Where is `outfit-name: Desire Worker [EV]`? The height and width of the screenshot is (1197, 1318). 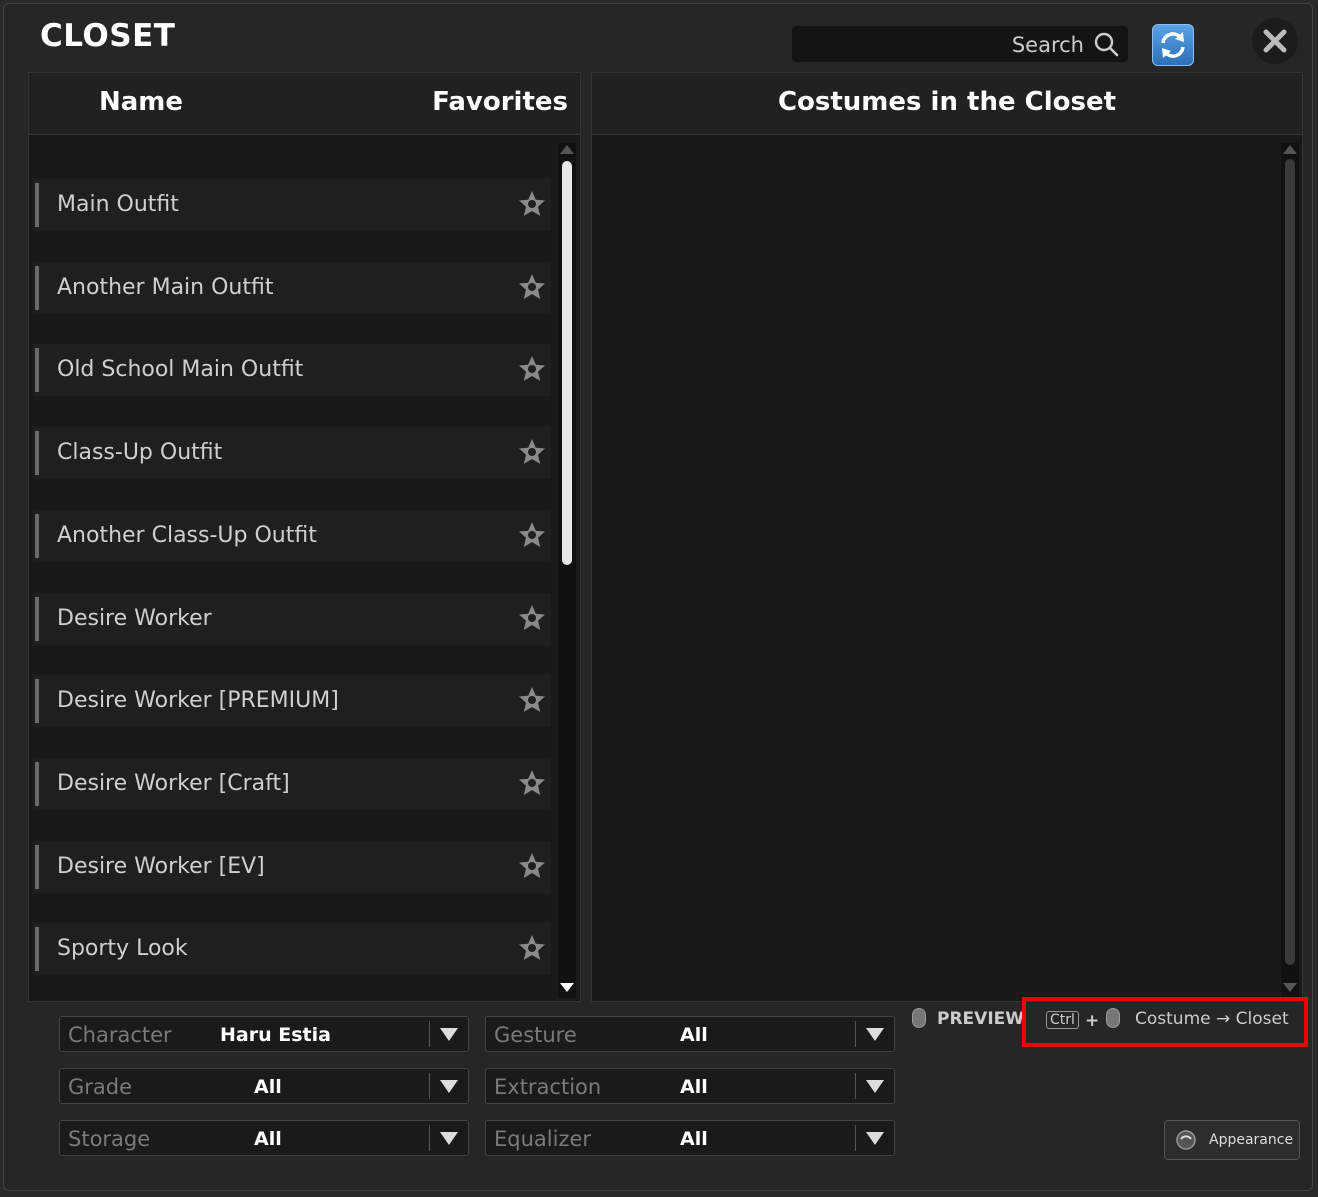 outfit-name: Desire Worker [EV] is located at coordinates (161, 866).